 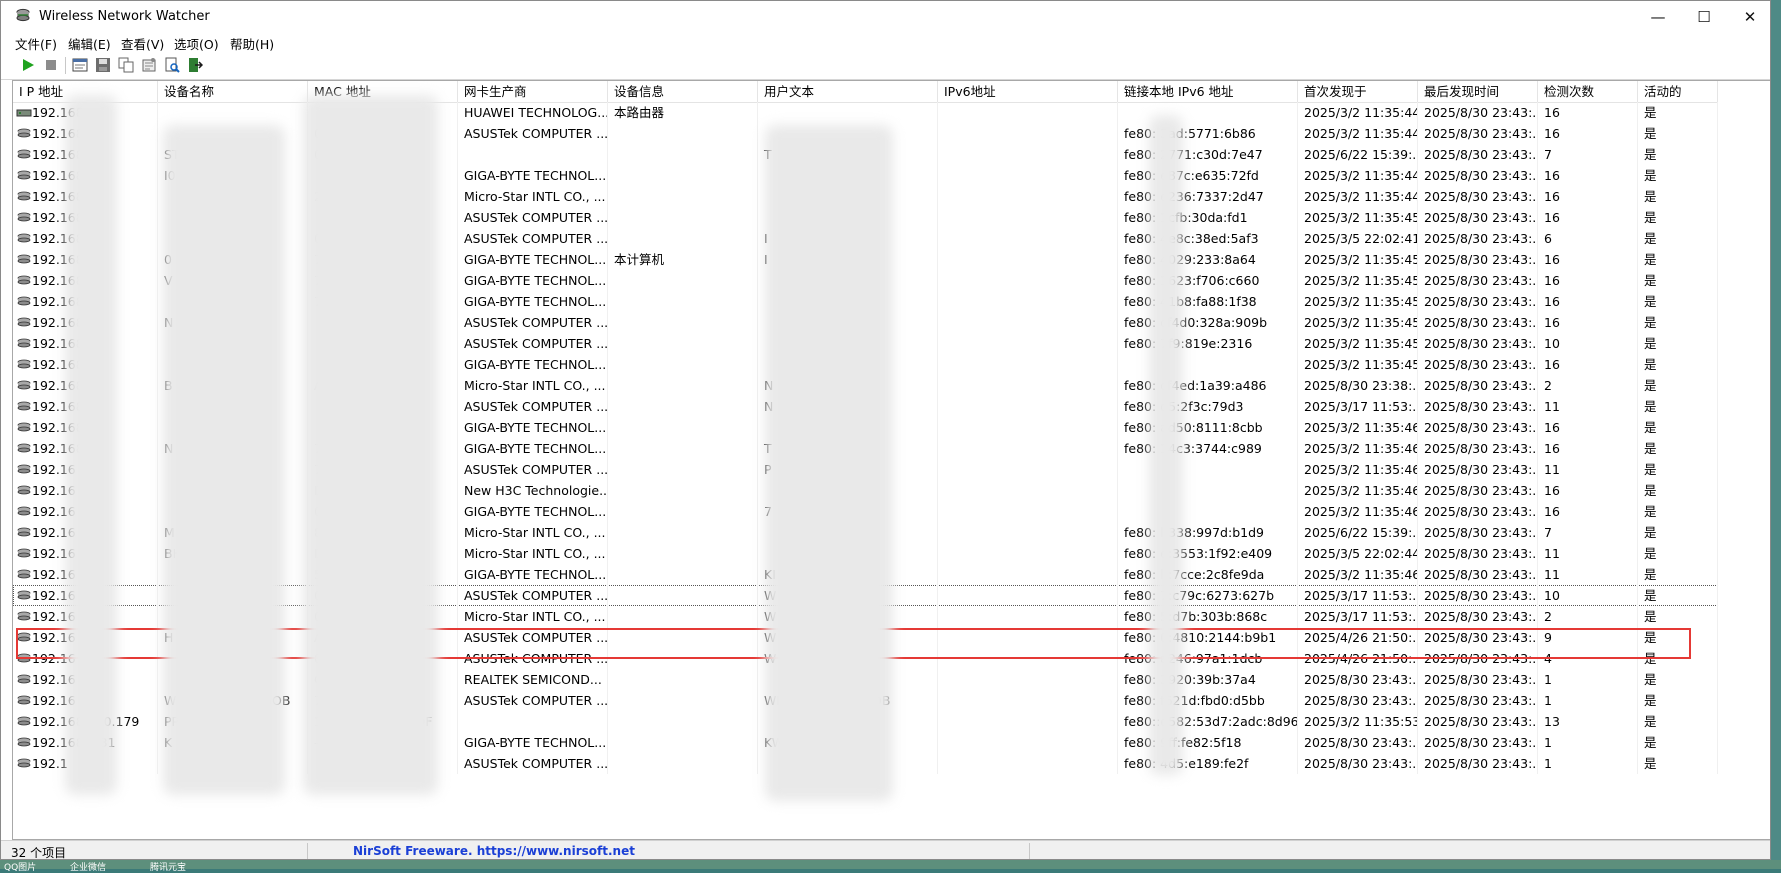 I want to click on find-icon, so click(x=172, y=65).